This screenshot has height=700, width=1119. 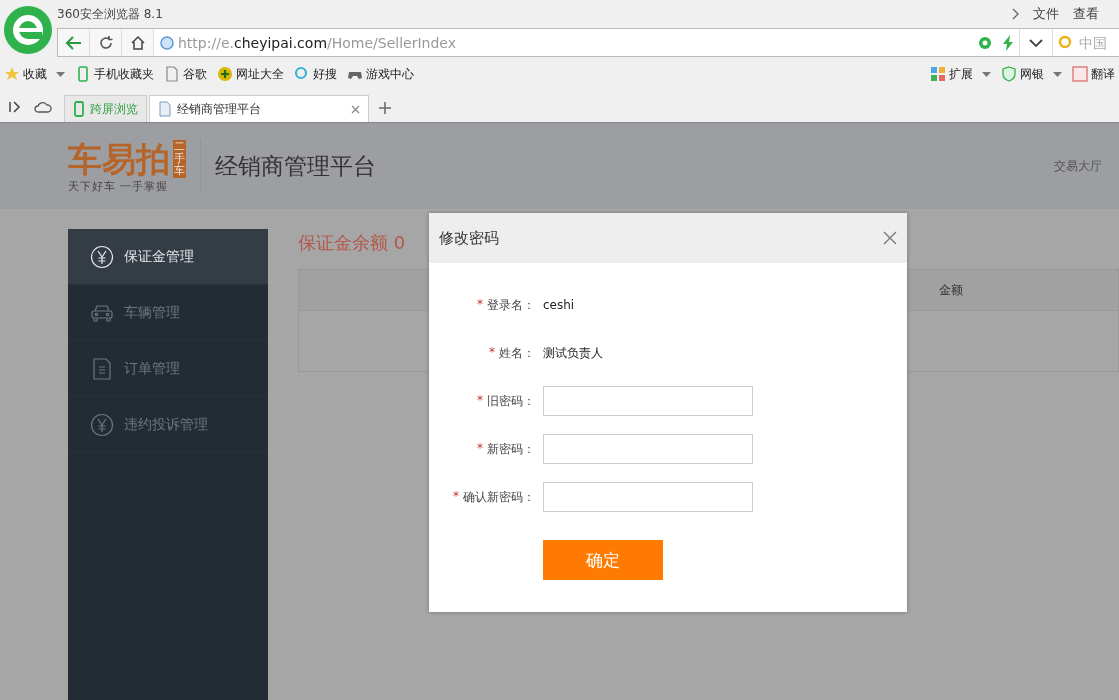 I want to click on logo-tagline: 天下好车 一手掌握, so click(x=119, y=186).